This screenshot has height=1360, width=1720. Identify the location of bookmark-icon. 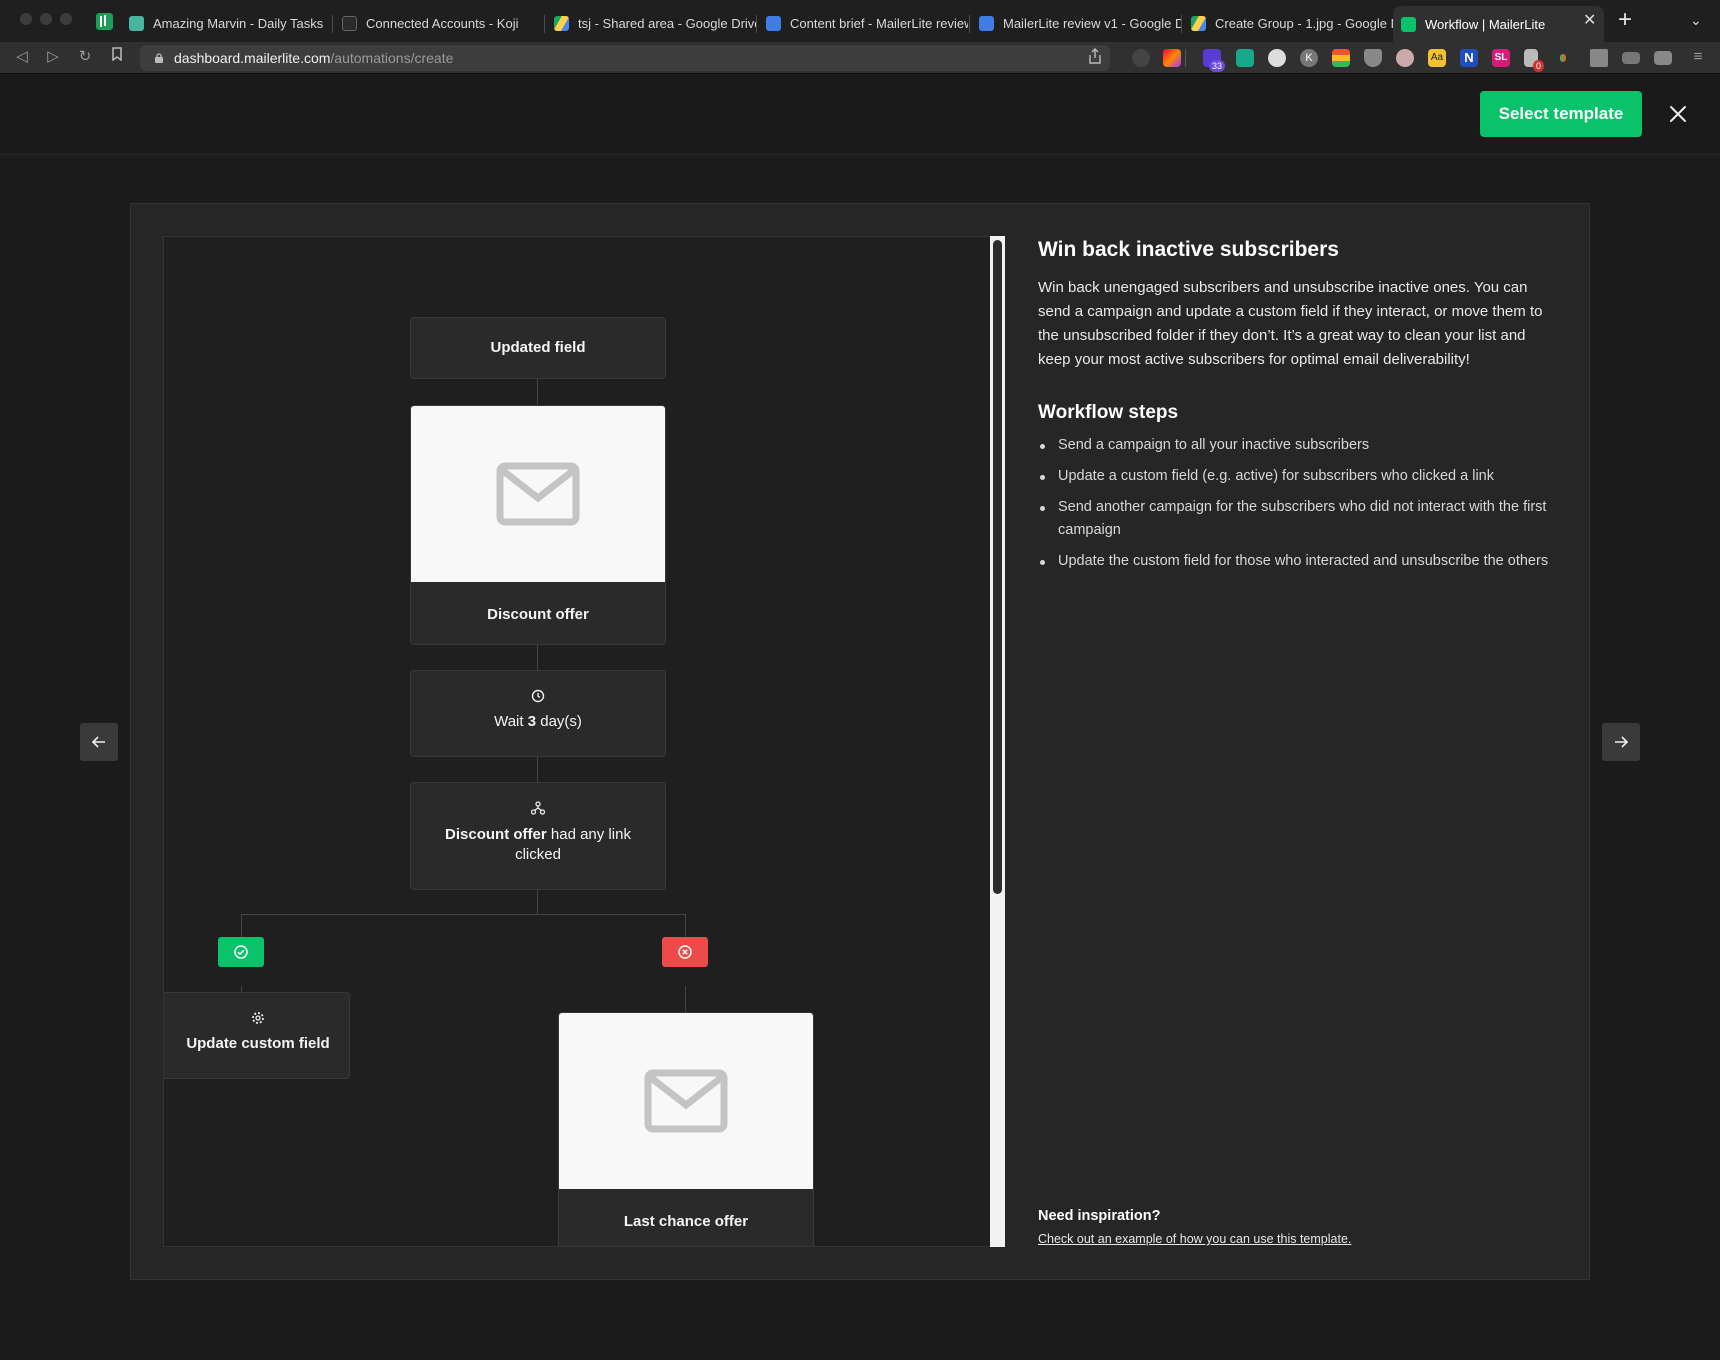
(117, 57).